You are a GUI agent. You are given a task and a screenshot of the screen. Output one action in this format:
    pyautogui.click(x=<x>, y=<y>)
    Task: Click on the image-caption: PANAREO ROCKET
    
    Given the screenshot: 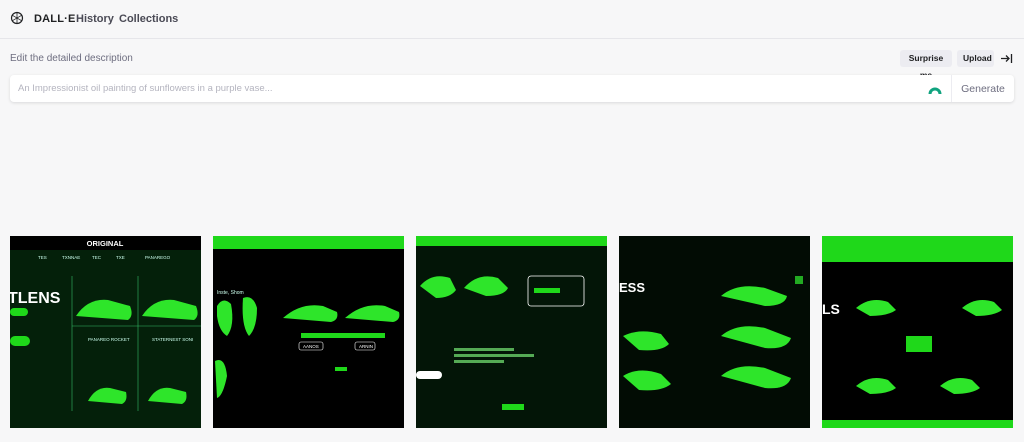 What is the action you would take?
    pyautogui.click(x=109, y=339)
    